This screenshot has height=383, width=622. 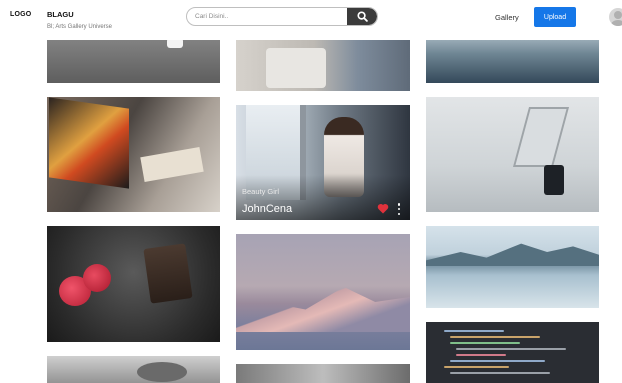 I want to click on featured-gallery-photo: Beauty Girl JohnCena, so click(x=323, y=162).